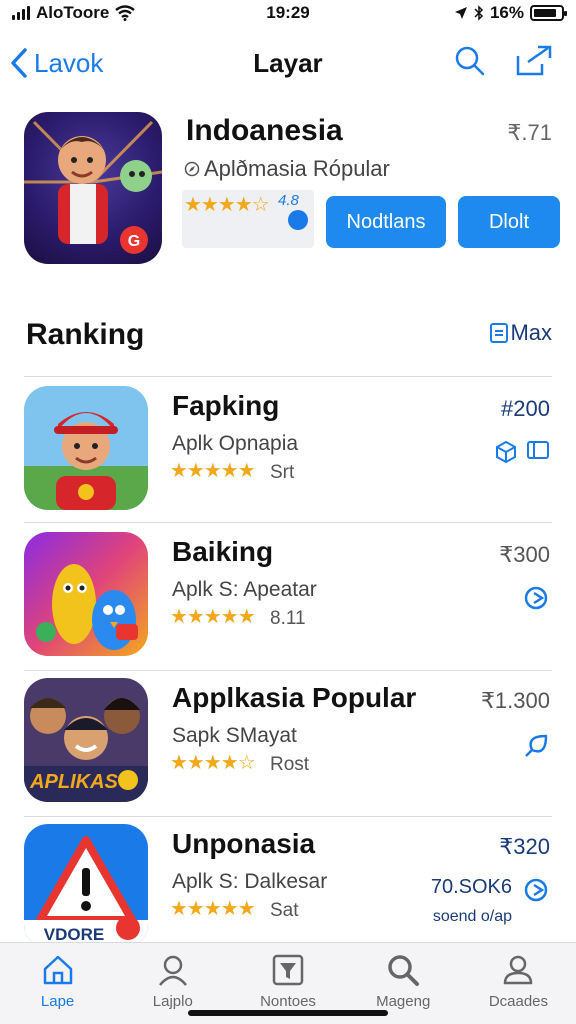  What do you see at coordinates (227, 205) in the screenshot?
I see `featured-stars: ★★★★☆` at bounding box center [227, 205].